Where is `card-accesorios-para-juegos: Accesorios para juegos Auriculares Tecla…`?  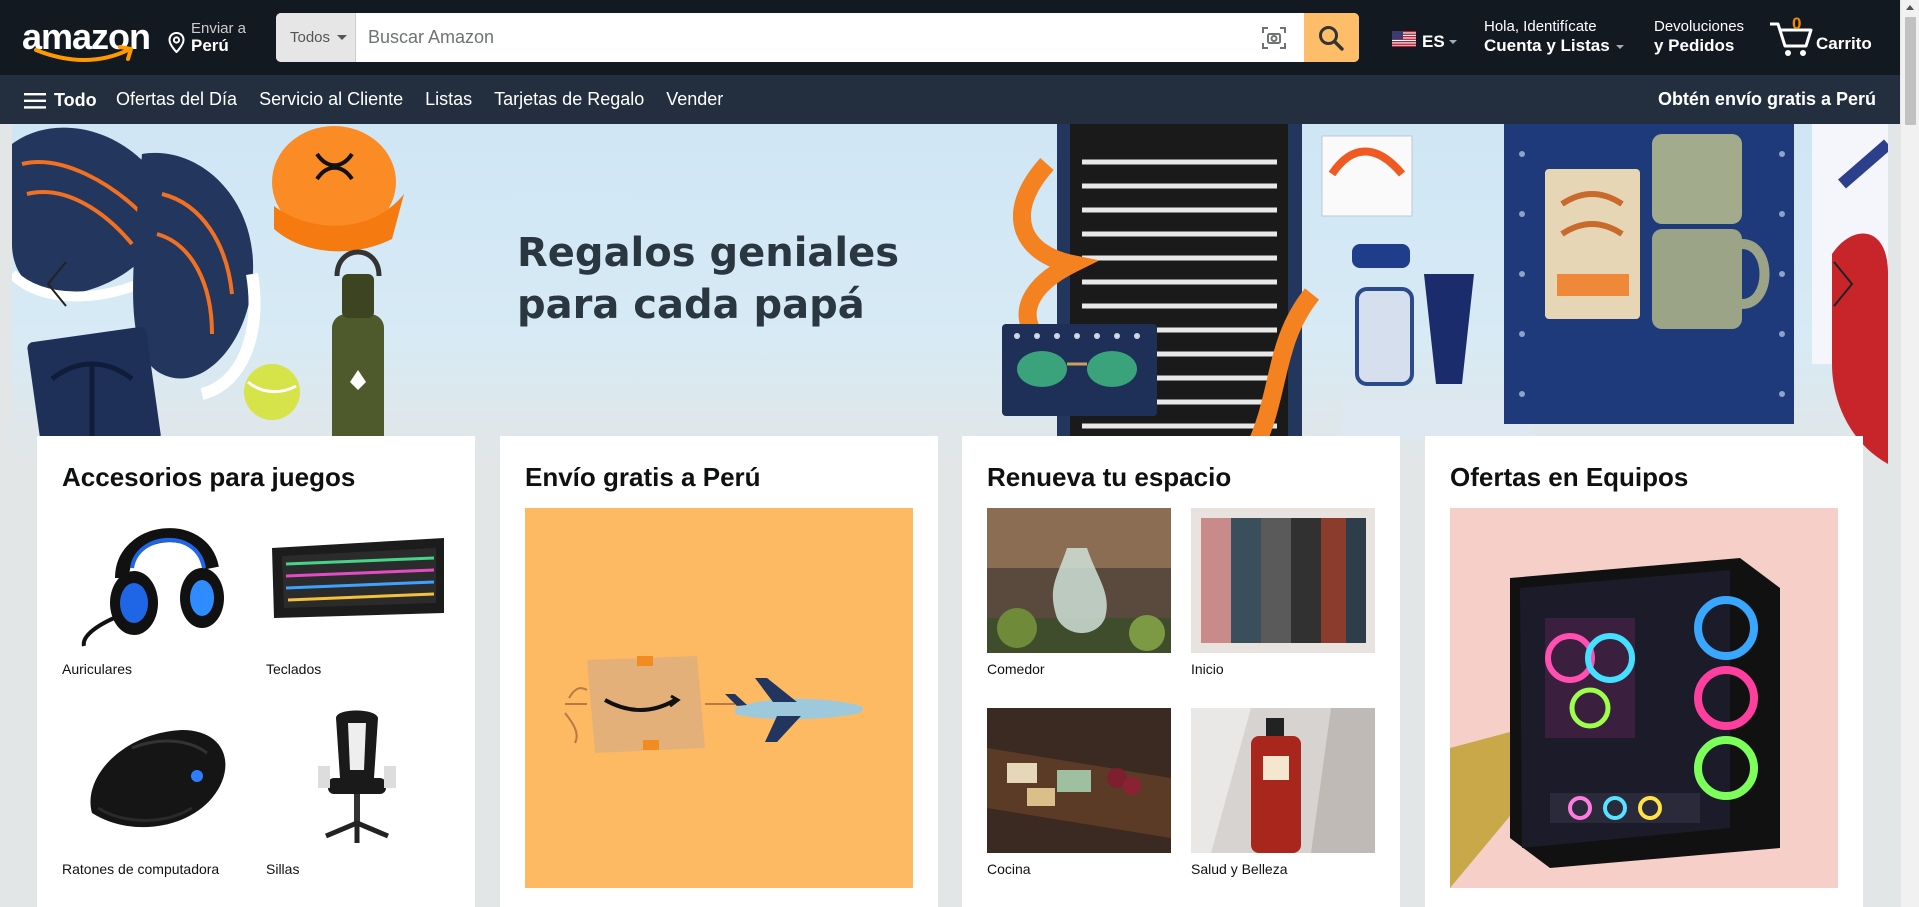
card-accesorios-para-juegos: Accesorios para juegos Auriculares Tecla… is located at coordinates (256, 671).